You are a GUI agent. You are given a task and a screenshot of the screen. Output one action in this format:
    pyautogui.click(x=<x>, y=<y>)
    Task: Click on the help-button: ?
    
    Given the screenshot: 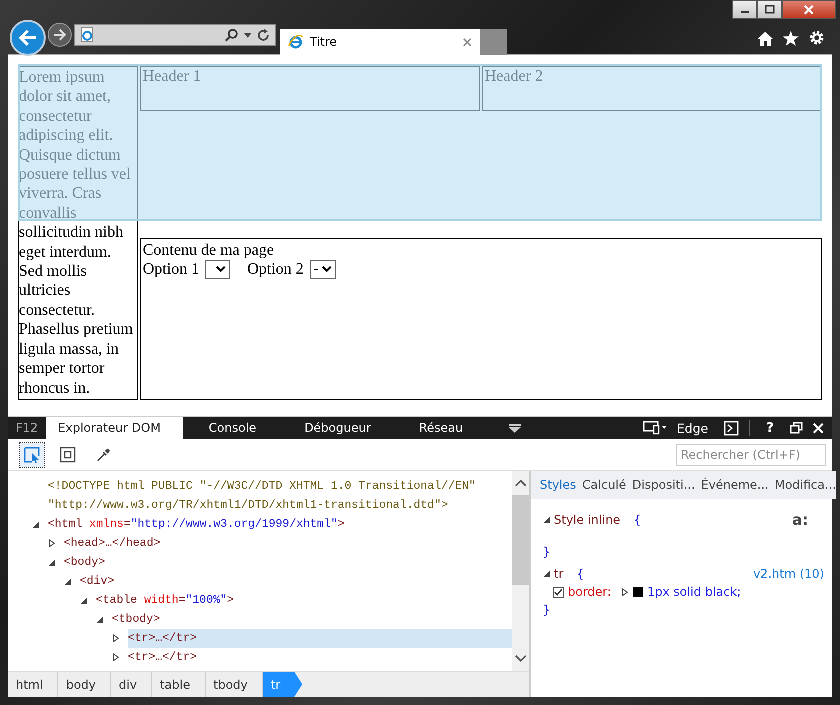 What is the action you would take?
    pyautogui.click(x=770, y=428)
    